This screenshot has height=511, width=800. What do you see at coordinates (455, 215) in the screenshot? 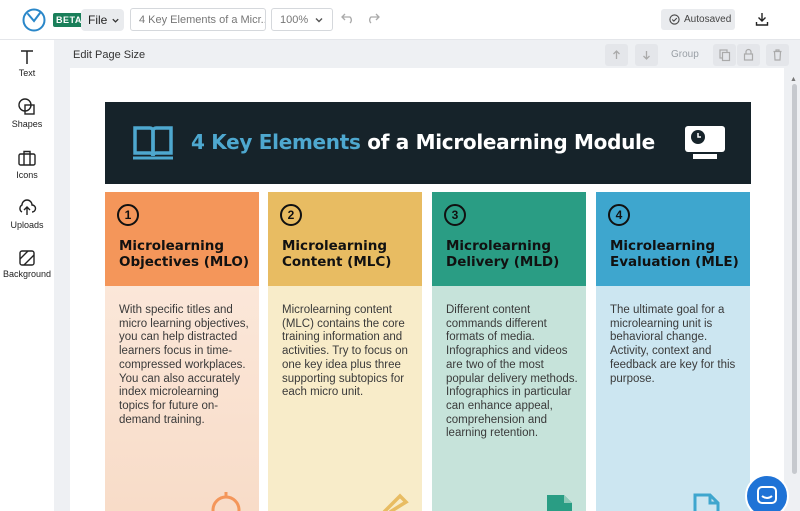
I see `card-number: 3` at bounding box center [455, 215].